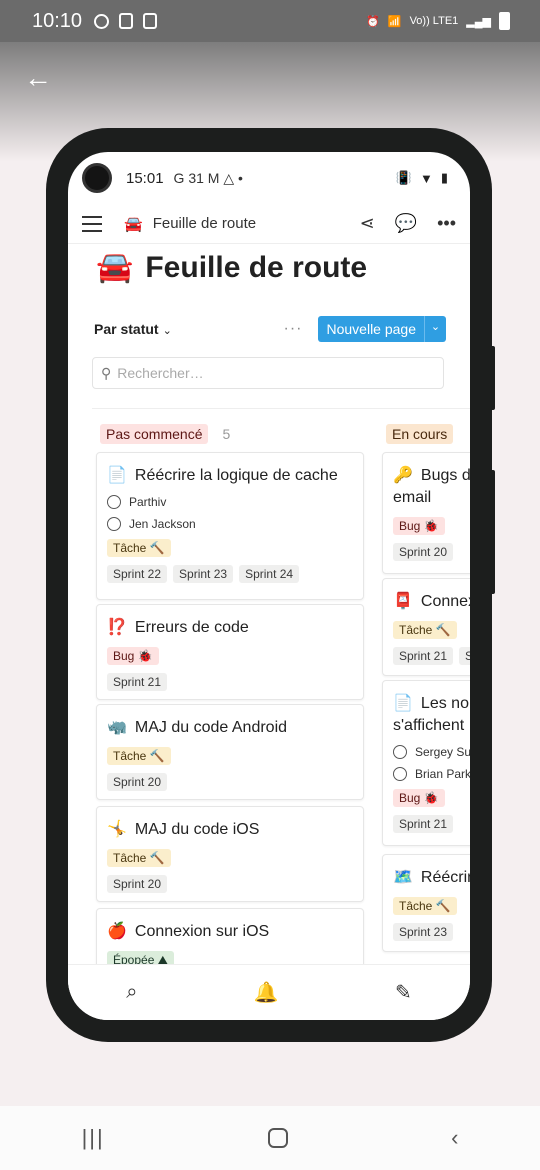 This screenshot has width=540, height=1170. Describe the element at coordinates (281, 408) in the screenshot. I see `divider` at that location.